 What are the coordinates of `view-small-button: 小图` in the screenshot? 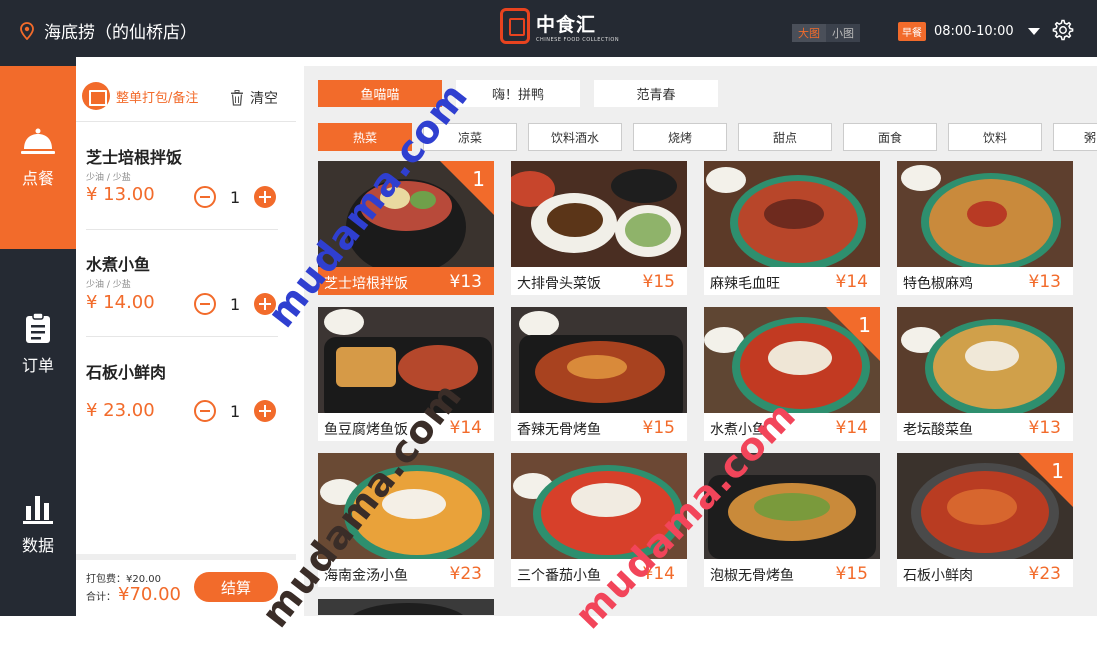 It's located at (843, 33).